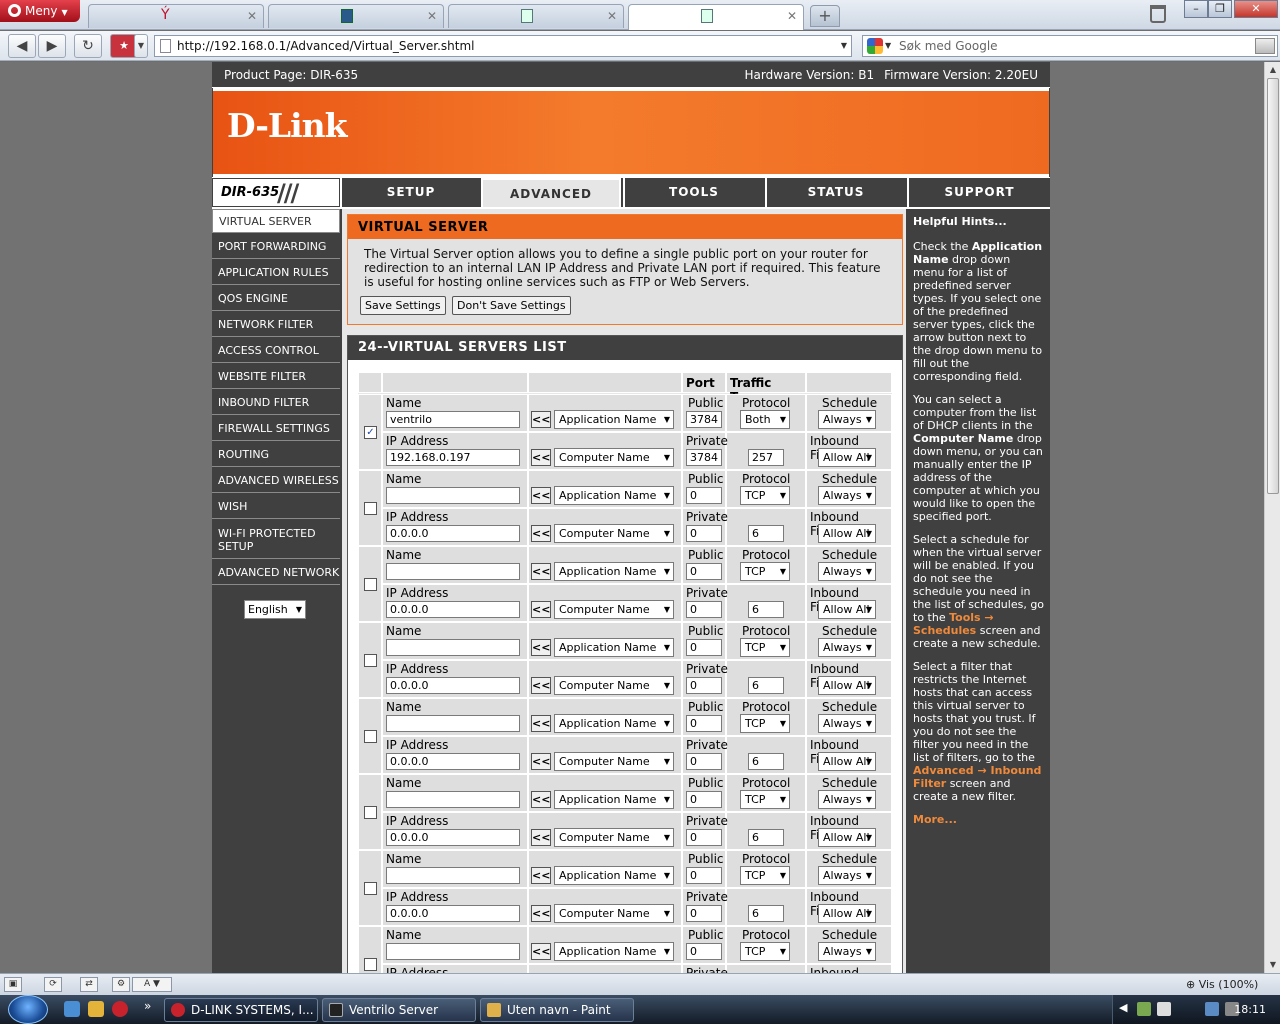 This screenshot has height=1024, width=1280. What do you see at coordinates (1158, 14) in the screenshot?
I see `trash-icon` at bounding box center [1158, 14].